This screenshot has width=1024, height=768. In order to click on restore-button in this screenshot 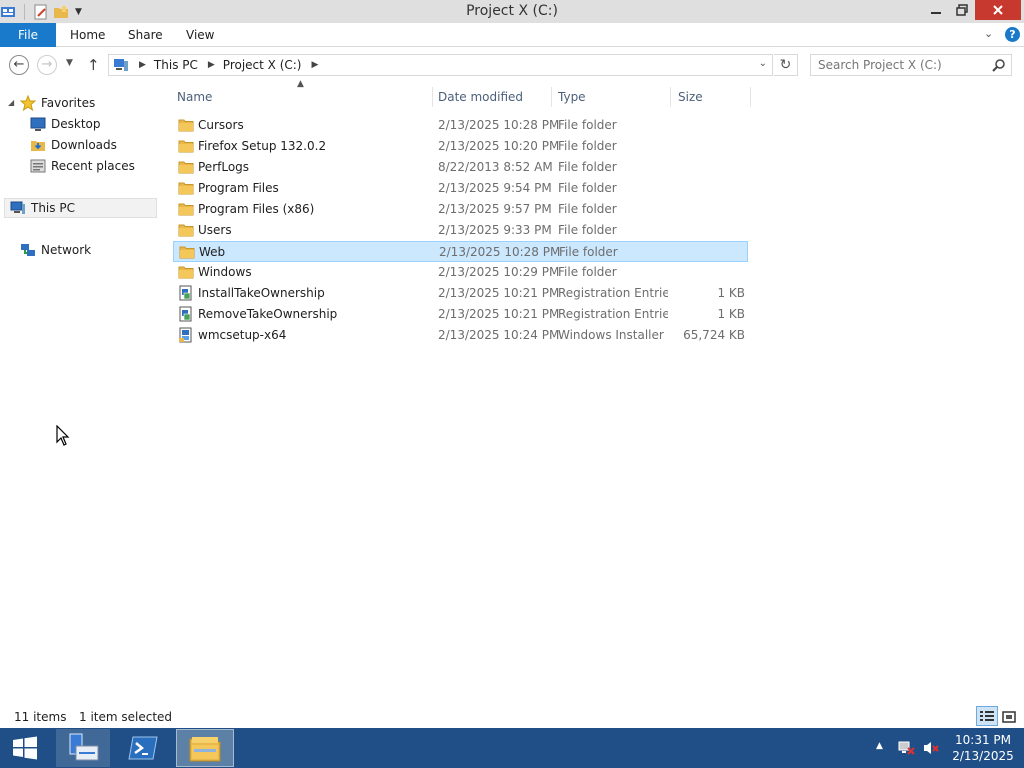, I will do `click(962, 10)`.